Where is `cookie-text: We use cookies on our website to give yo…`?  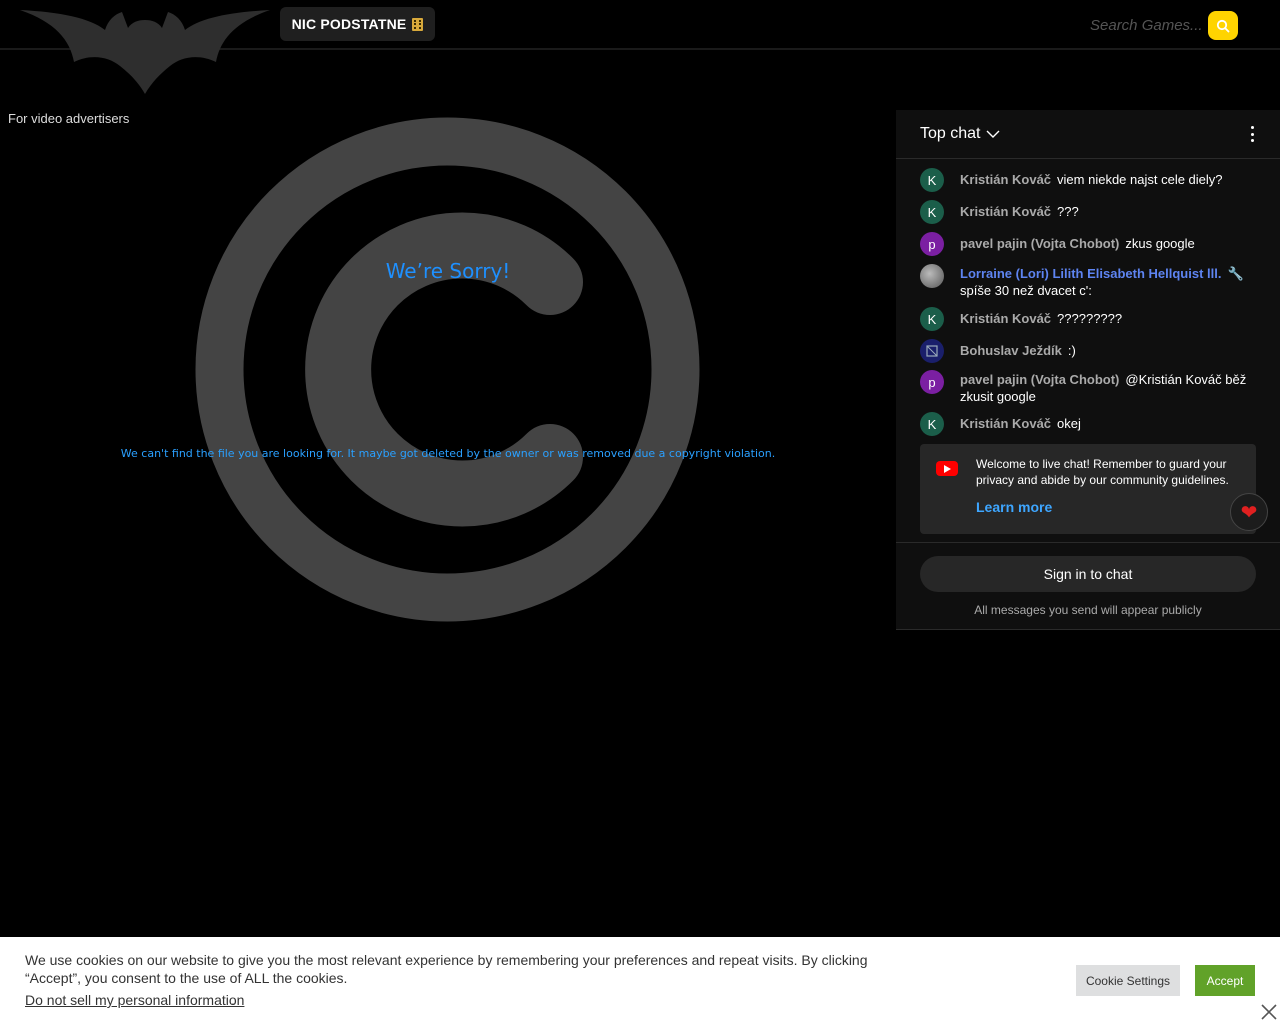 cookie-text: We use cookies on our website to give yo… is located at coordinates (446, 969).